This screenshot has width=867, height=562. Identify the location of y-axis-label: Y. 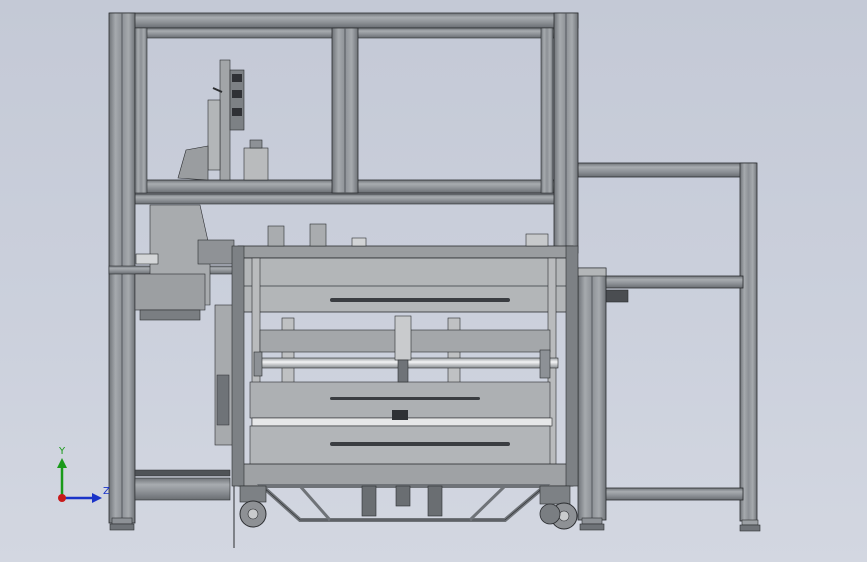
(62, 451).